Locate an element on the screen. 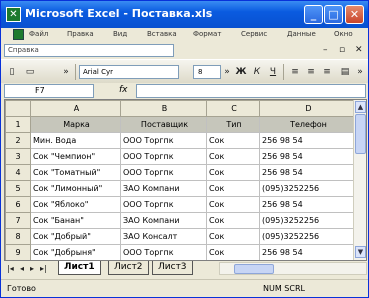 The width and height of the screenshot is (369, 298). menu-view: Вид is located at coordinates (120, 34).